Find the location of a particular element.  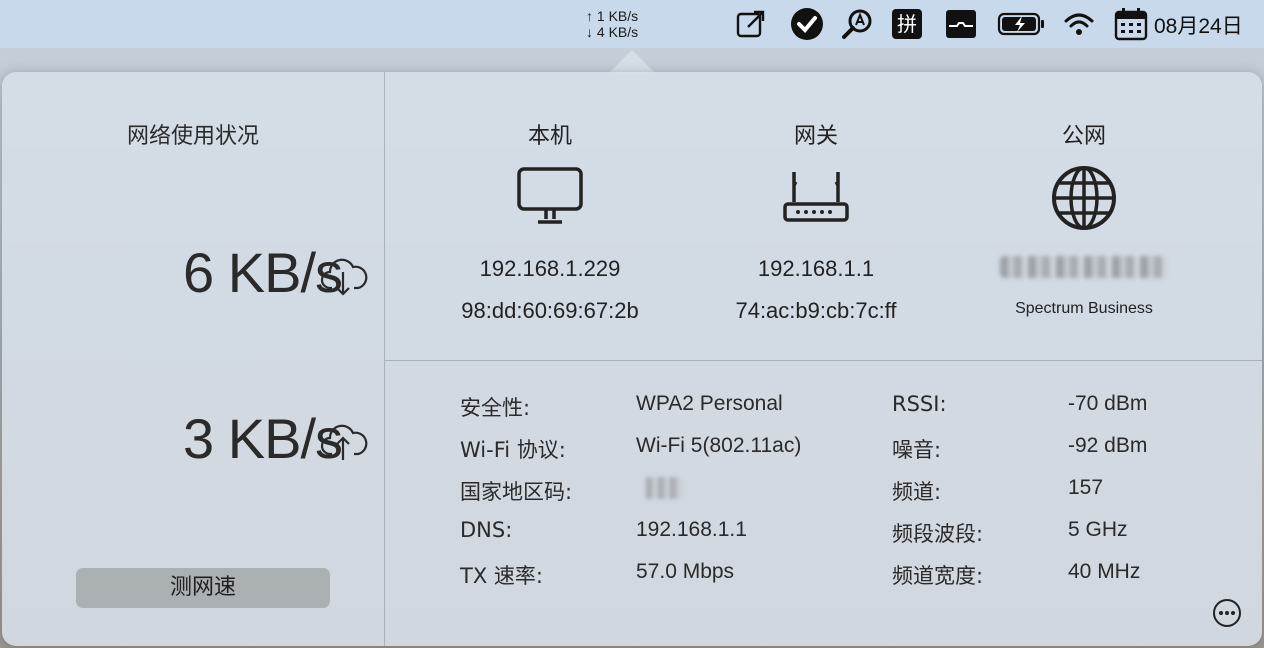

menubar-date: 08月24日 is located at coordinates (1198, 25).